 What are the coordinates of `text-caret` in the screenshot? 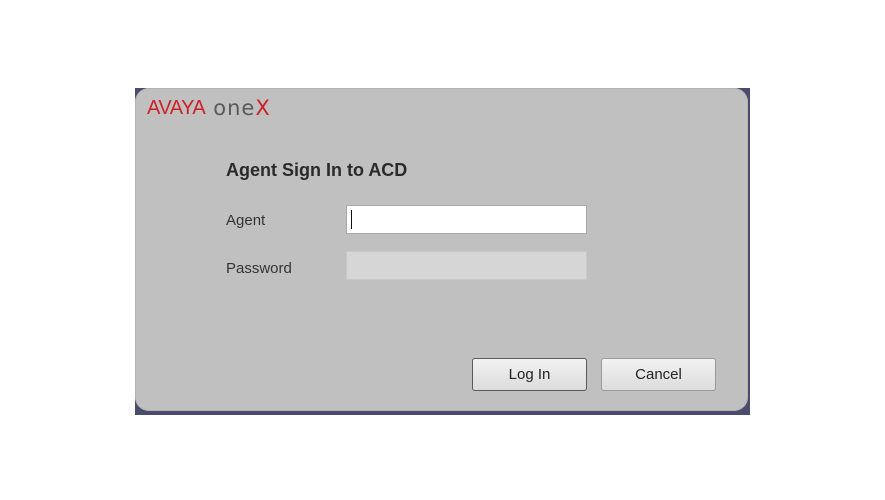 It's located at (351, 219).